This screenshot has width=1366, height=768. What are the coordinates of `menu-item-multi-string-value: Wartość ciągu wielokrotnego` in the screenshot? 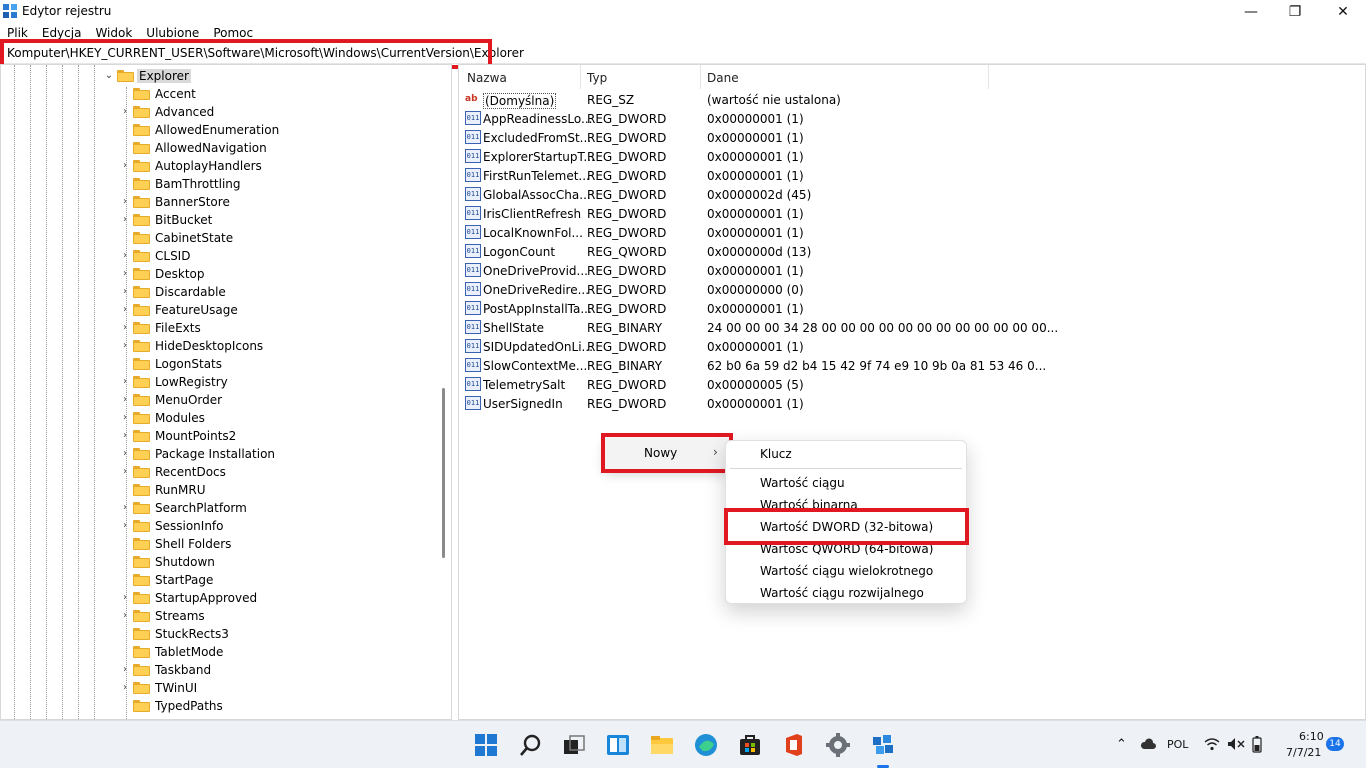 It's located at (846, 571).